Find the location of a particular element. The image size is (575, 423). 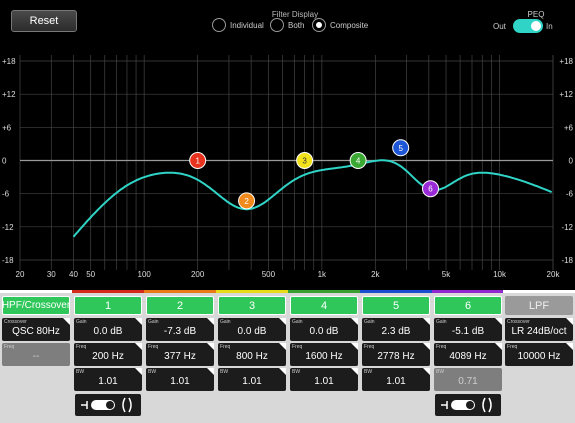

band5-color-bar is located at coordinates (396, 291).